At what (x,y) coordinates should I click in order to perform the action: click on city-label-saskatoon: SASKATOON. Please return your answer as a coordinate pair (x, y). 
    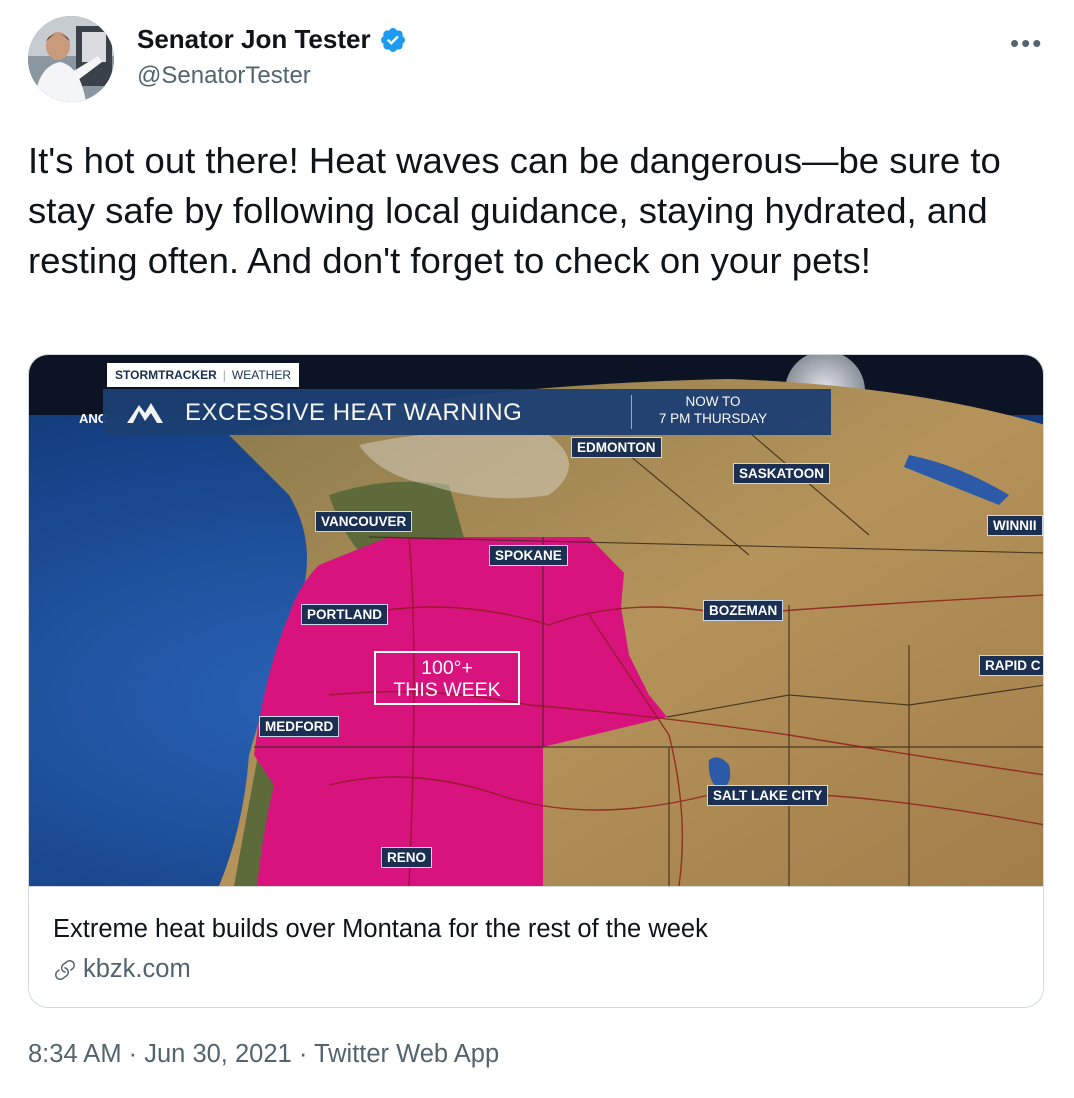
    Looking at the image, I should click on (782, 473).